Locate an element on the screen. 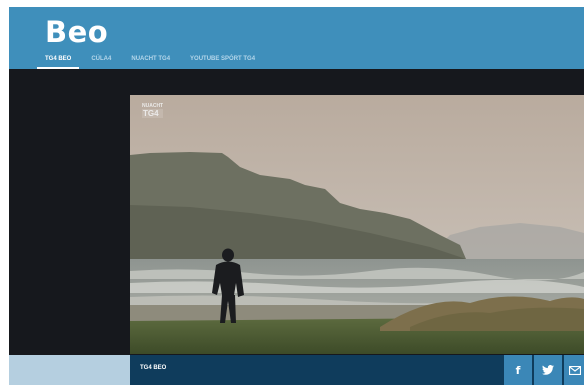 This screenshot has height=385, width=584. facebook-share-button: f is located at coordinates (518, 370).